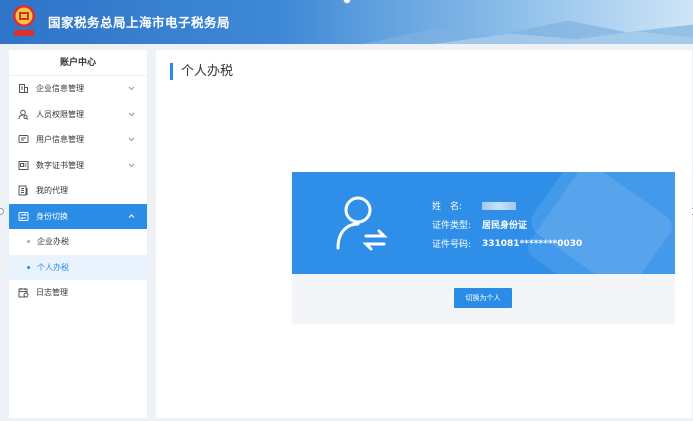 The image size is (693, 421). I want to click on list-icon, so click(23, 191).